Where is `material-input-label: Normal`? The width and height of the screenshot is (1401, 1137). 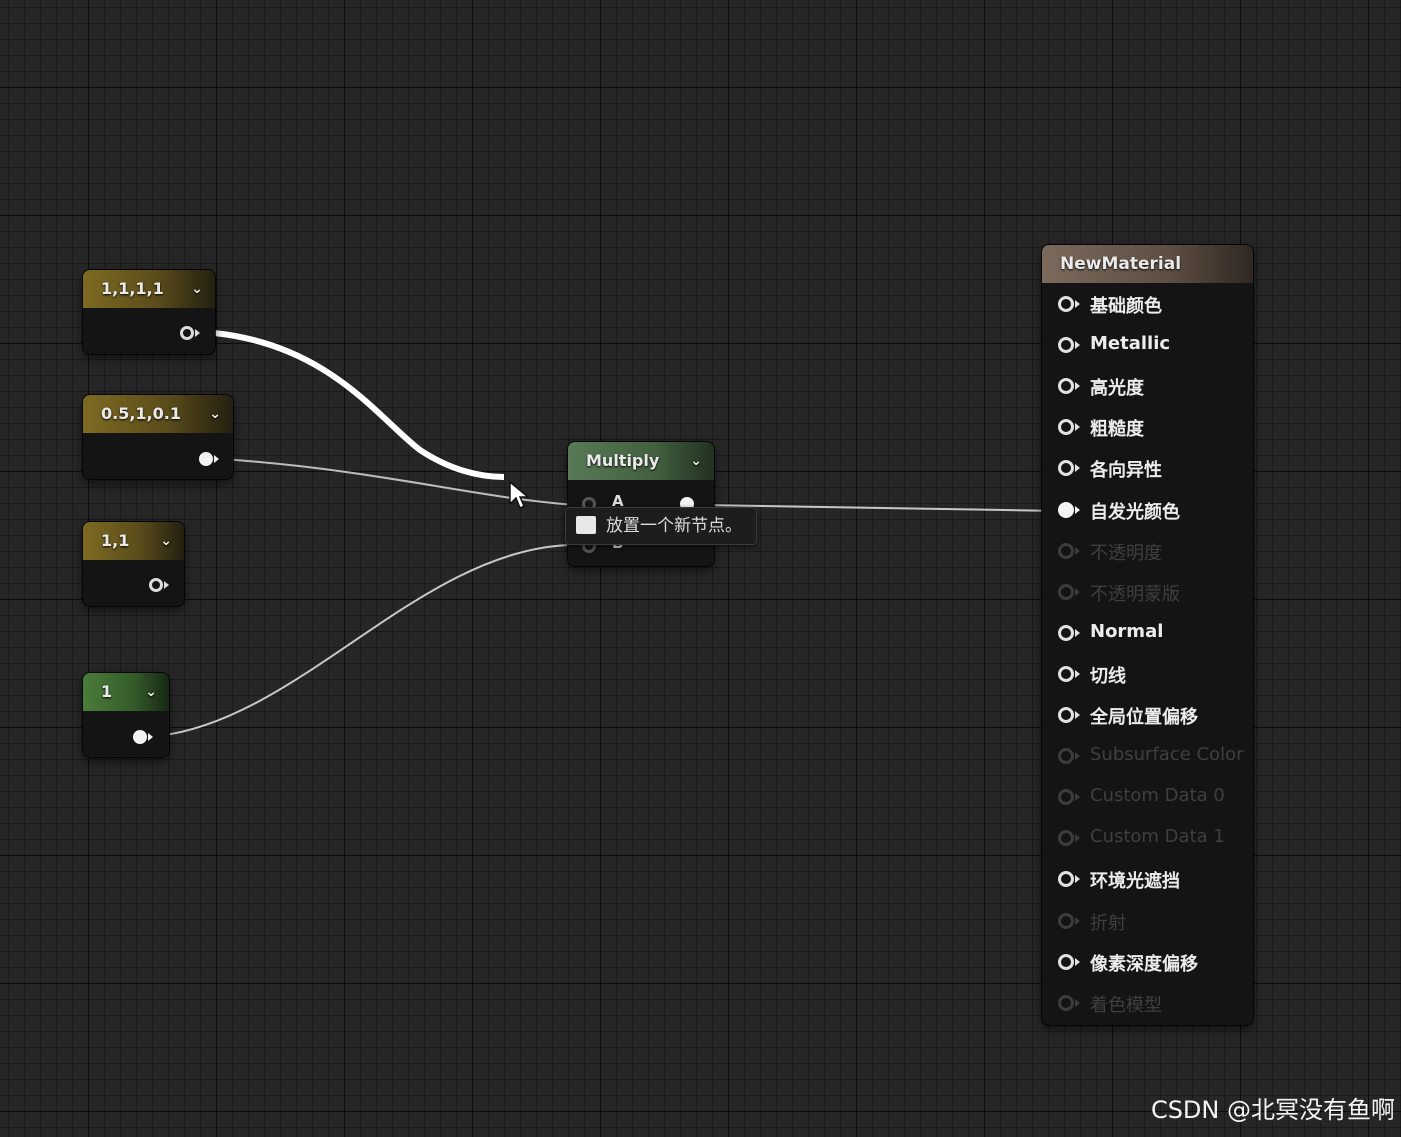 material-input-label: Normal is located at coordinates (1127, 631).